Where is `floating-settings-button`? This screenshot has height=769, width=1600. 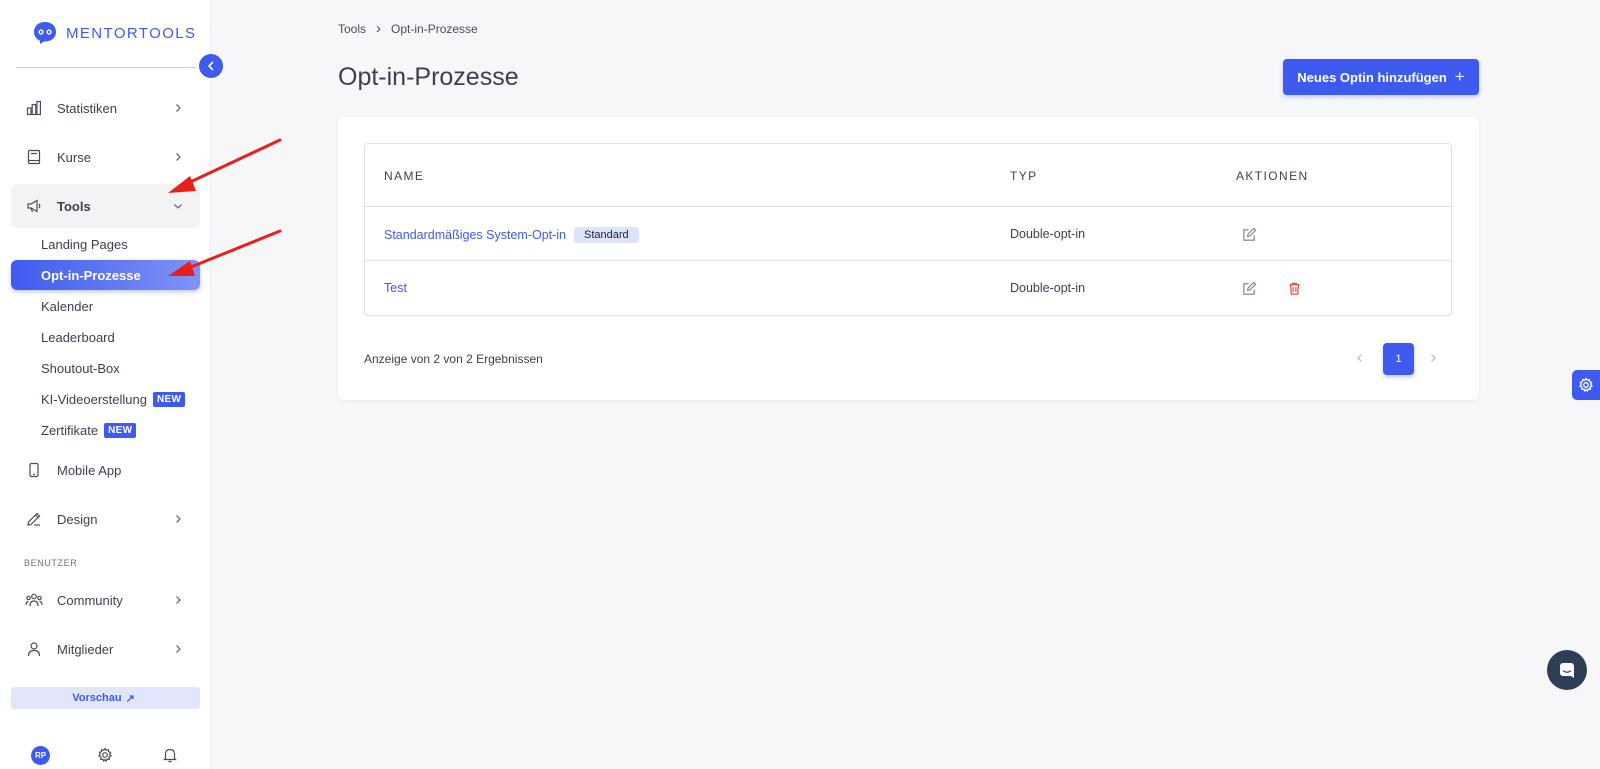
floating-settings-button is located at coordinates (1586, 385).